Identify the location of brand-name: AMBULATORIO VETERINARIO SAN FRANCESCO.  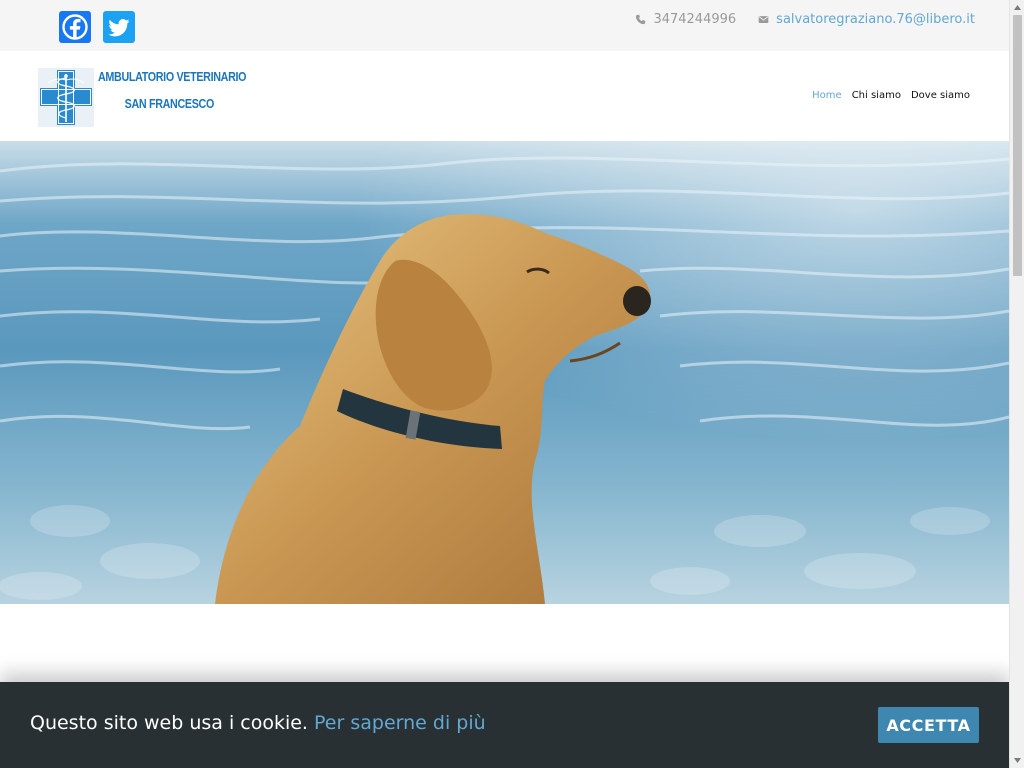
(172, 90).